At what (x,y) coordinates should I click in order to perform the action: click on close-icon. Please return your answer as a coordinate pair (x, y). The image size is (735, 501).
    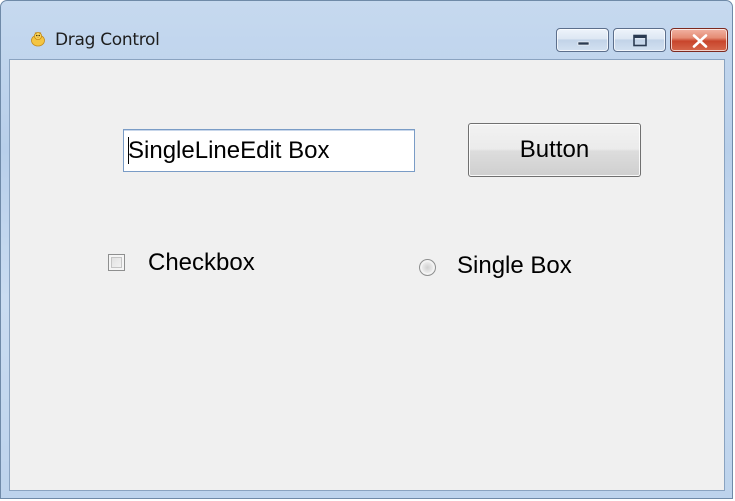
    Looking at the image, I should click on (700, 41).